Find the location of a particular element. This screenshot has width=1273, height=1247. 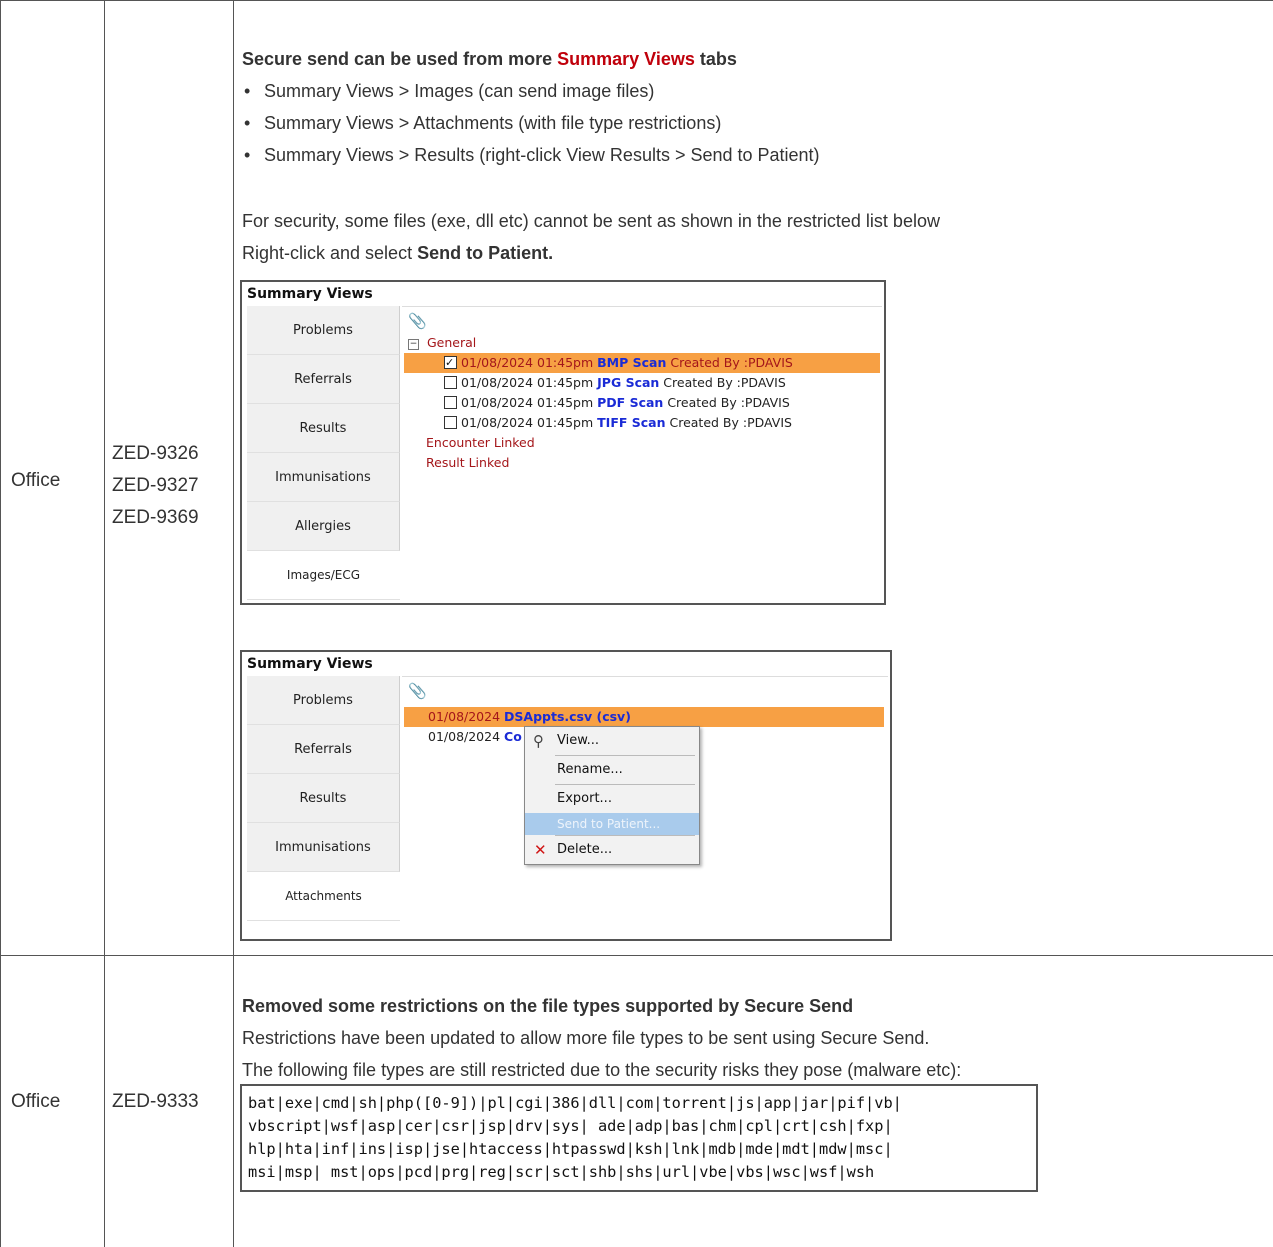

instruction-prefix: Right-click and select is located at coordinates (330, 253).